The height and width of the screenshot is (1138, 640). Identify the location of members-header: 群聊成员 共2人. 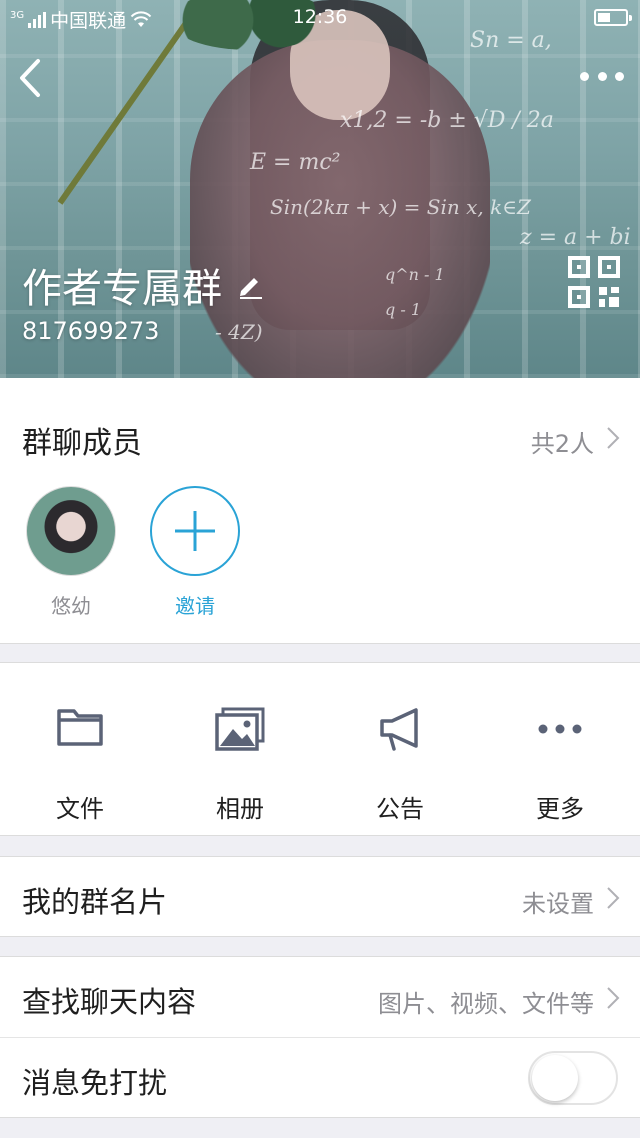
(320, 433).